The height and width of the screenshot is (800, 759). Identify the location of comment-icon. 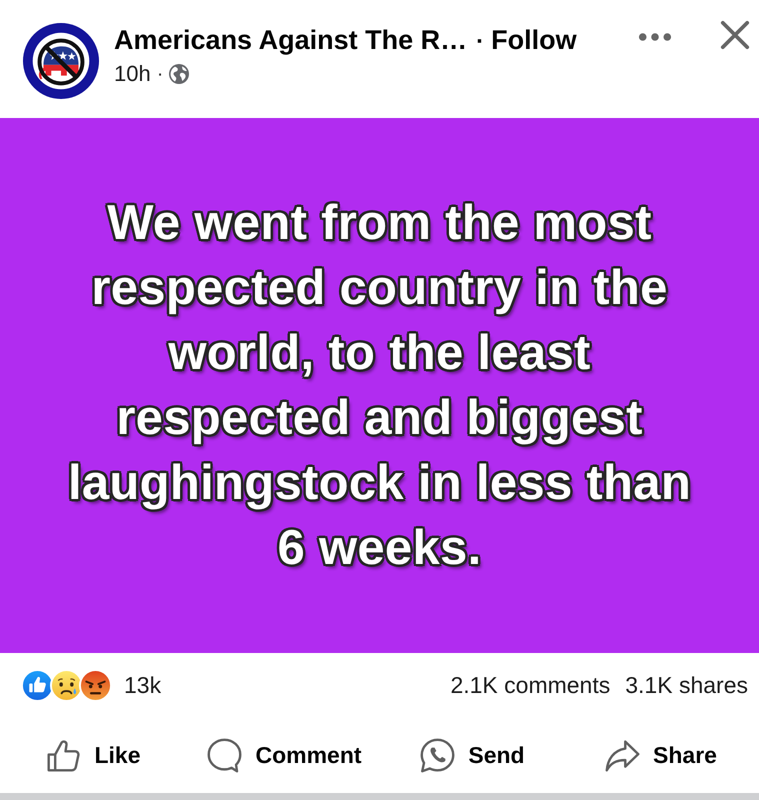
(225, 755).